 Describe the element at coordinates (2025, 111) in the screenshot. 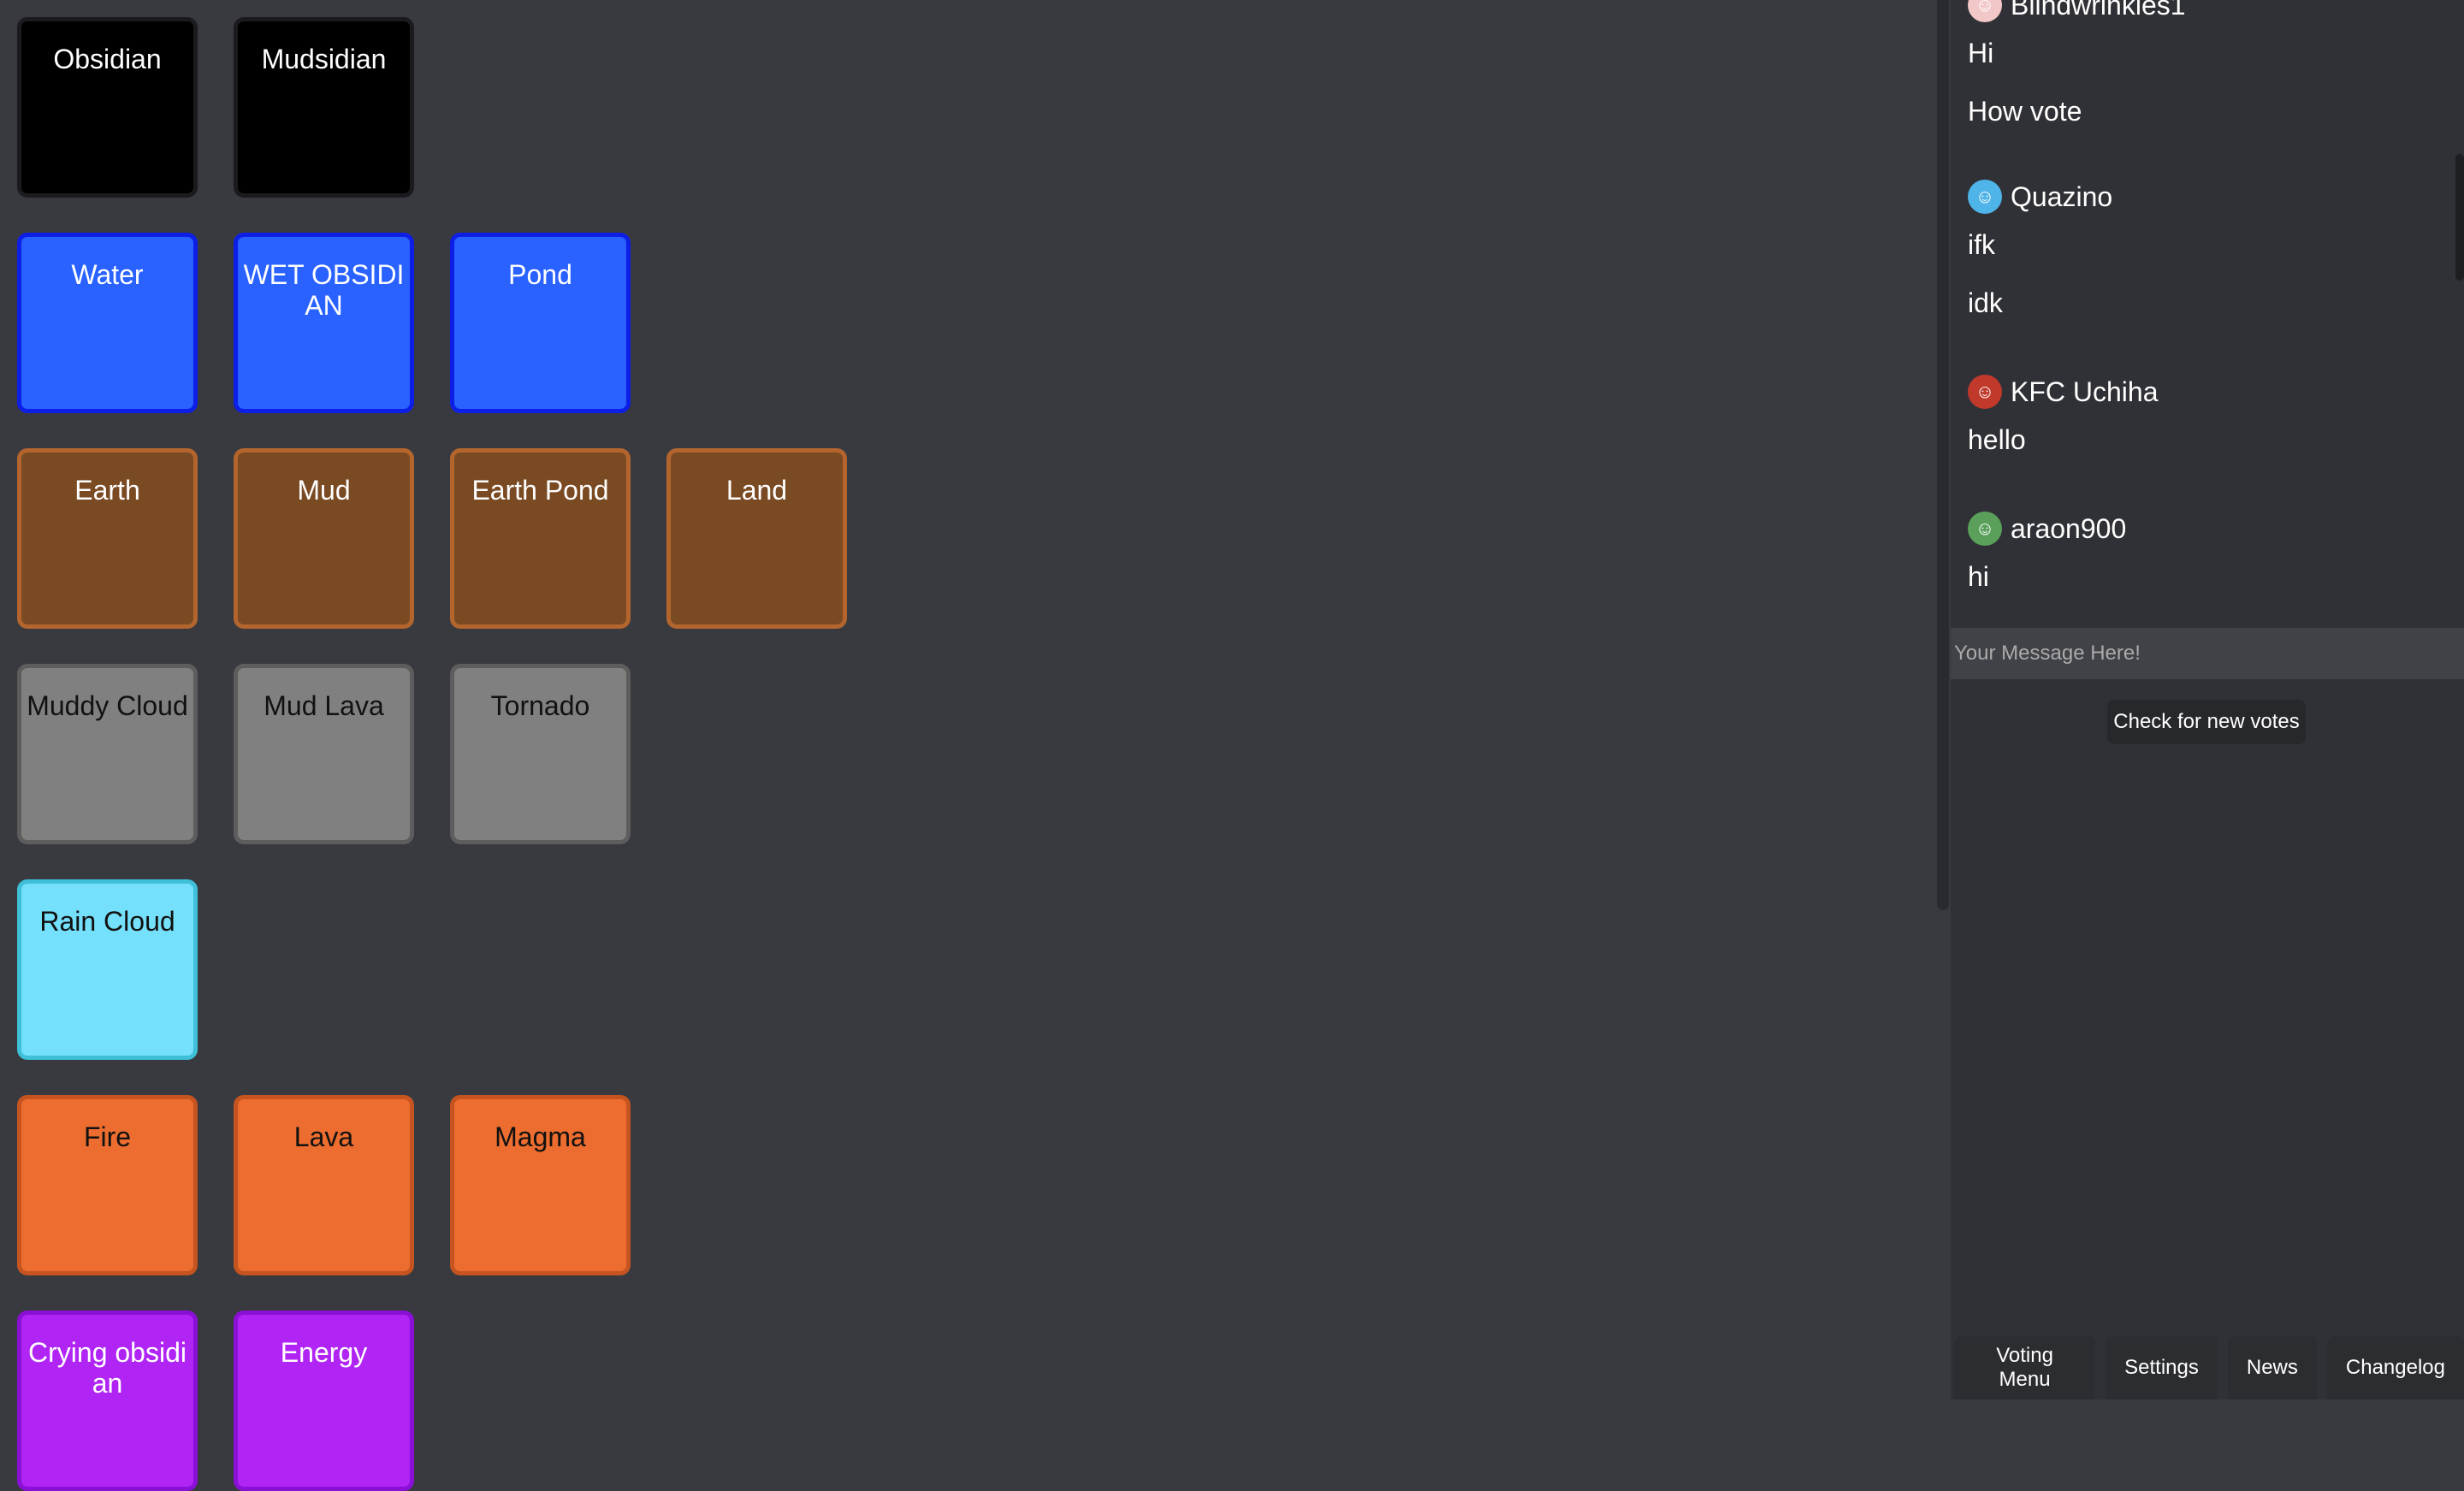

I see `chat-message-text: How vote` at that location.